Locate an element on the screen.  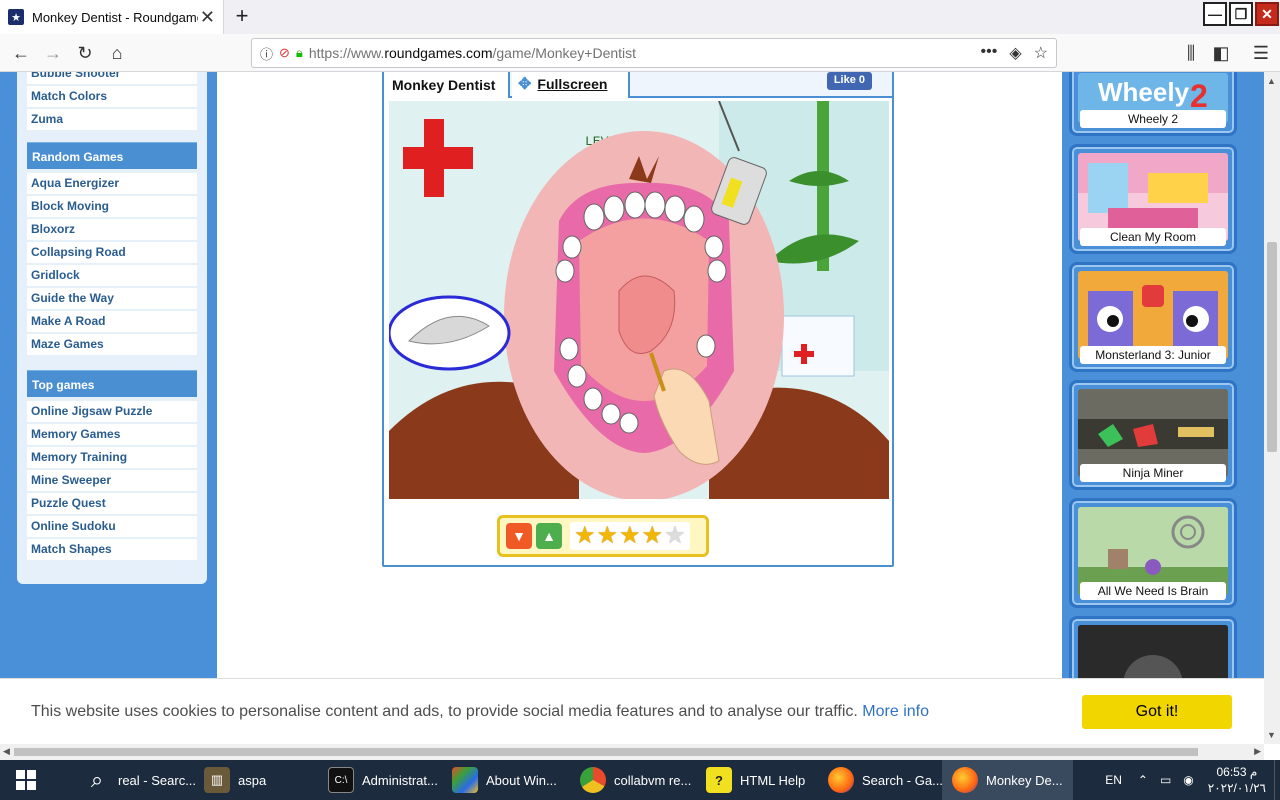
start-button is located at coordinates (26, 780).